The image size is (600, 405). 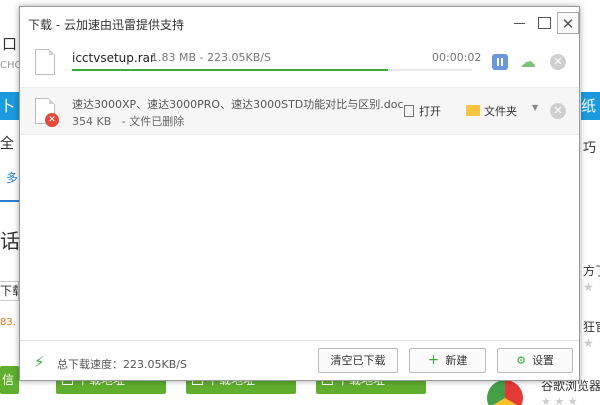 I want to click on open-file-button: 打开, so click(x=422, y=111).